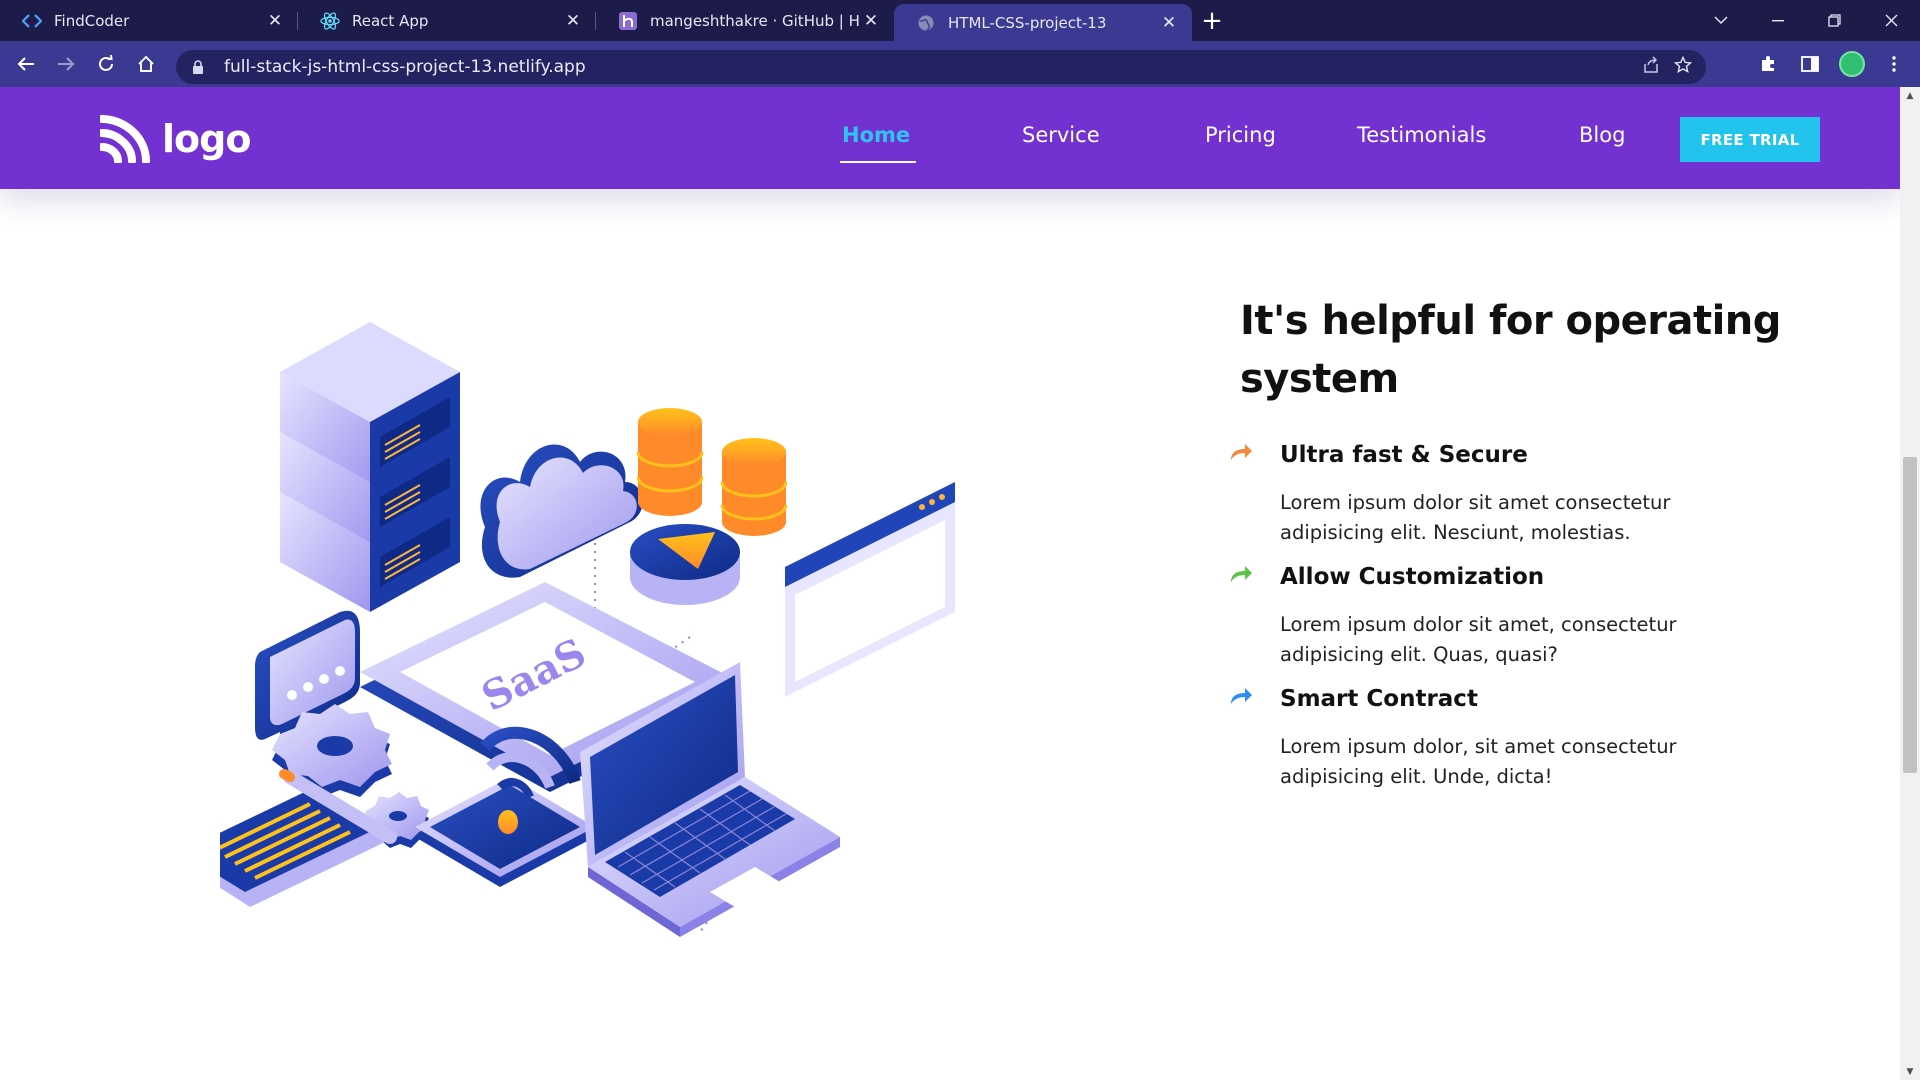 This screenshot has width=1920, height=1080. Describe the element at coordinates (755, 20) in the screenshot. I see `tab-title: mangeshthakre · GitHub | Heroku` at that location.